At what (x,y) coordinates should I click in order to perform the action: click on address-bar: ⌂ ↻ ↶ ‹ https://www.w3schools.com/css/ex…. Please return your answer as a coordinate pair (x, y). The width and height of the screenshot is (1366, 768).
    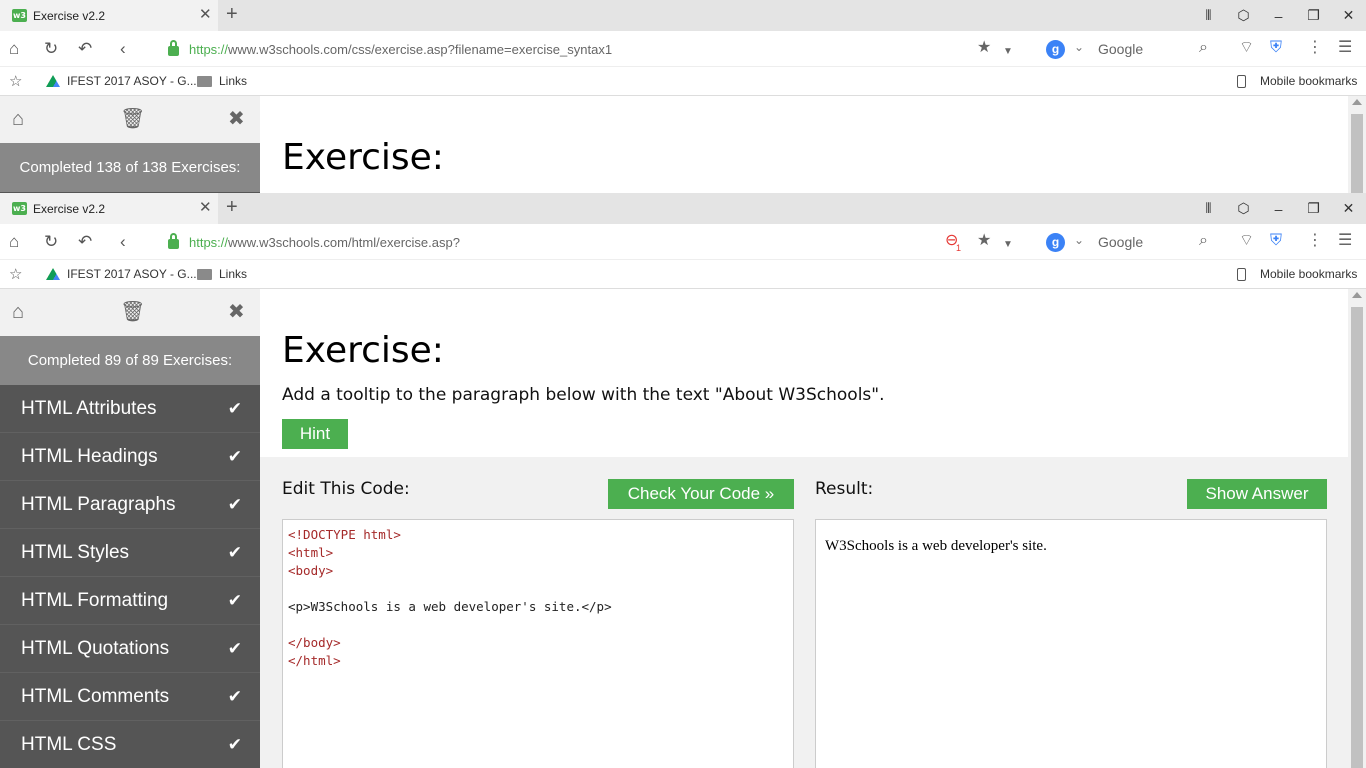
    Looking at the image, I should click on (683, 49).